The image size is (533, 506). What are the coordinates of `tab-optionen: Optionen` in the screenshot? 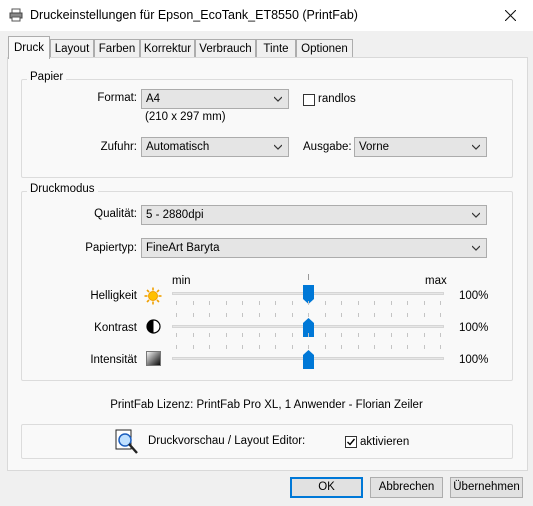 It's located at (324, 48).